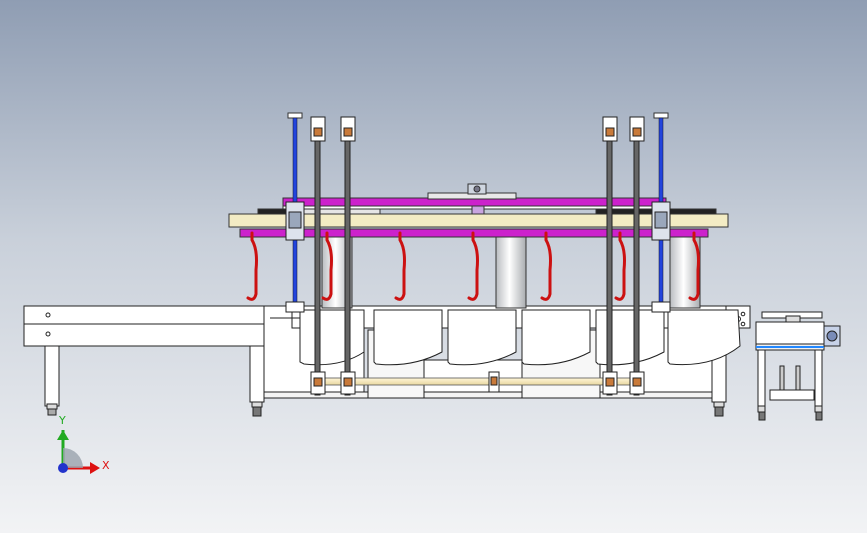  I want to click on infeed-leg, so click(52, 376).